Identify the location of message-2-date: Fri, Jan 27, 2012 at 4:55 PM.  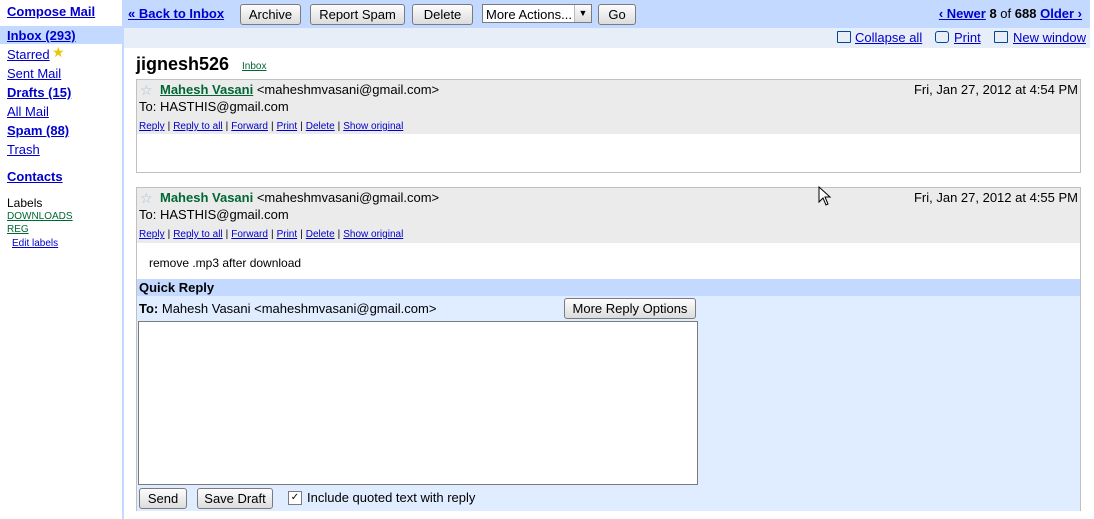
(995, 197).